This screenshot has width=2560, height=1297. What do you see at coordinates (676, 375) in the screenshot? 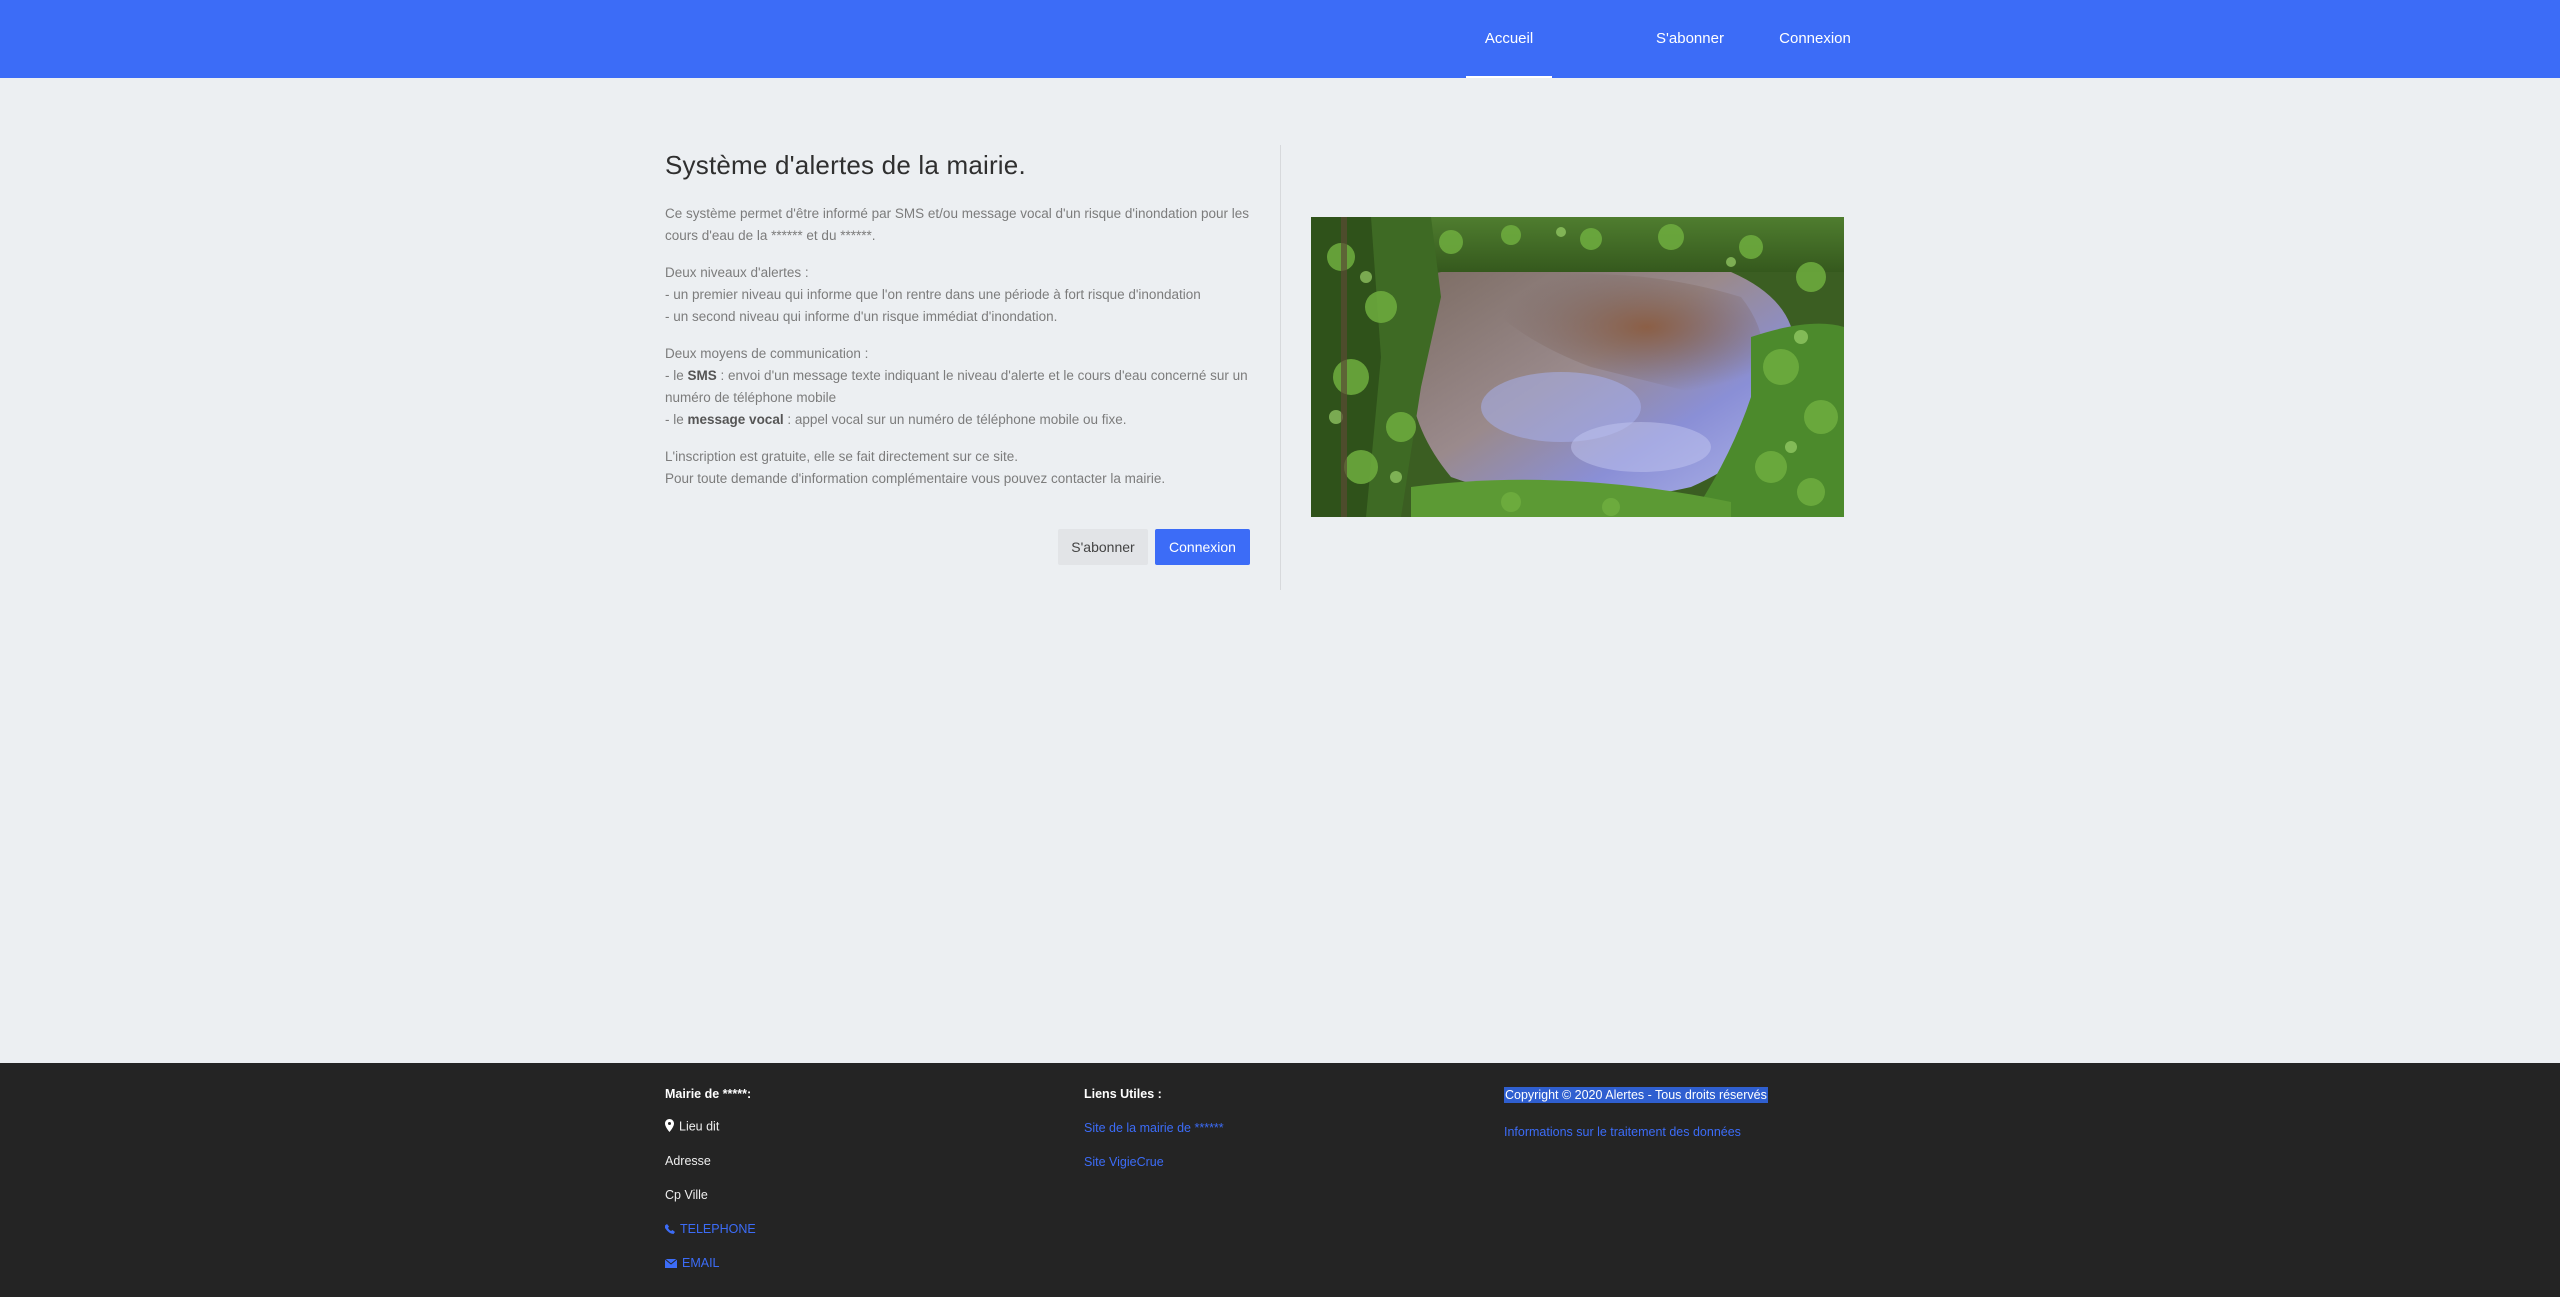
I see `sms-prefix: - le` at bounding box center [676, 375].